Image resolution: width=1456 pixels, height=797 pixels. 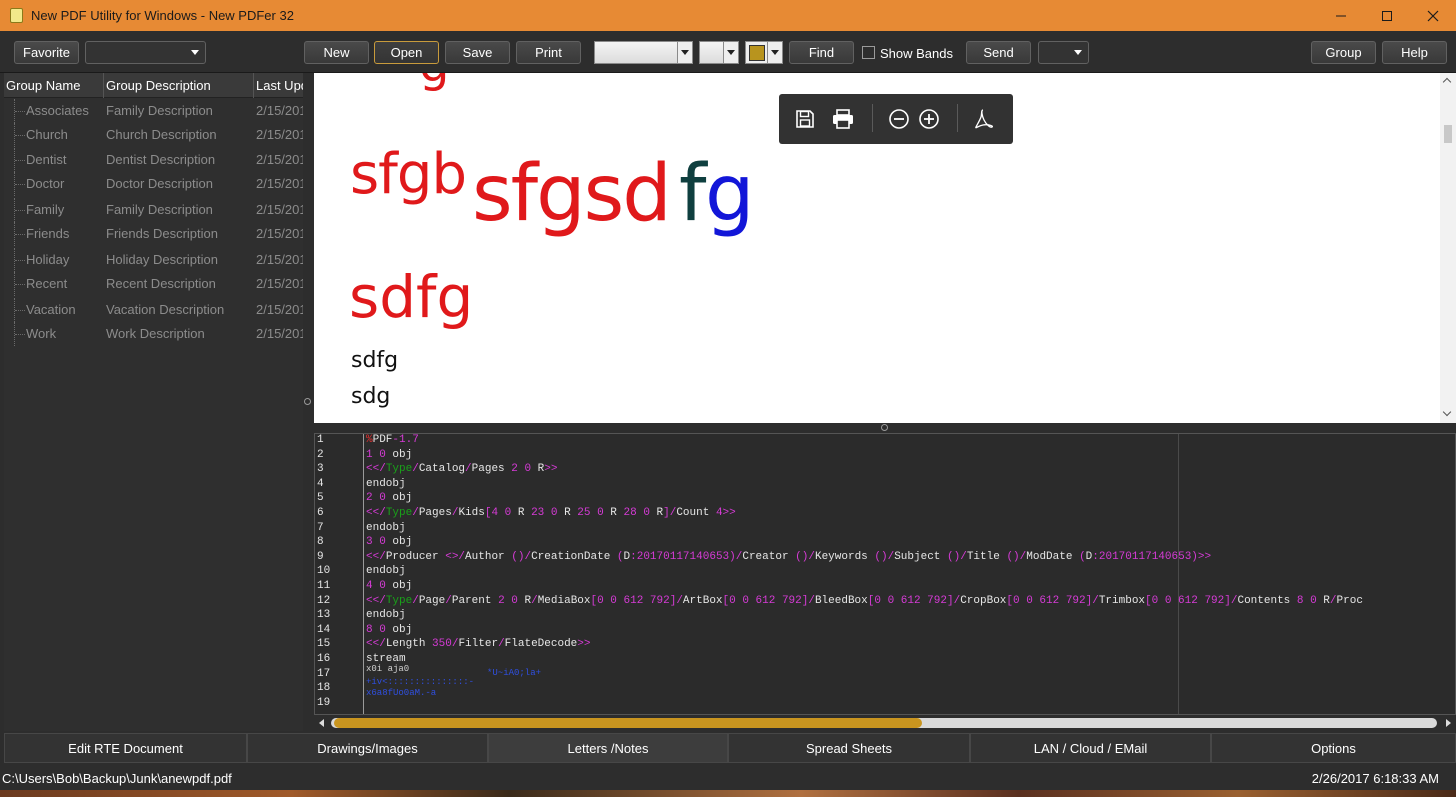 What do you see at coordinates (998, 52) in the screenshot?
I see `send-button: Send` at bounding box center [998, 52].